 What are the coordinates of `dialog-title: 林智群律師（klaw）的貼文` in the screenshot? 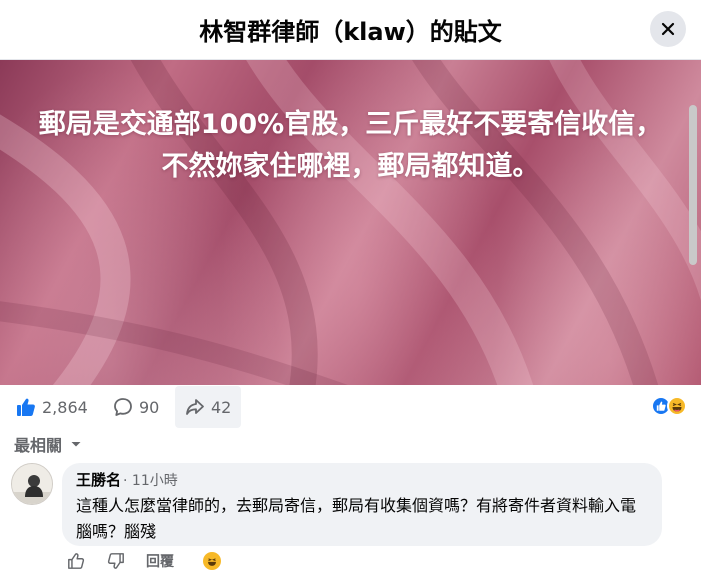 It's located at (350, 32).